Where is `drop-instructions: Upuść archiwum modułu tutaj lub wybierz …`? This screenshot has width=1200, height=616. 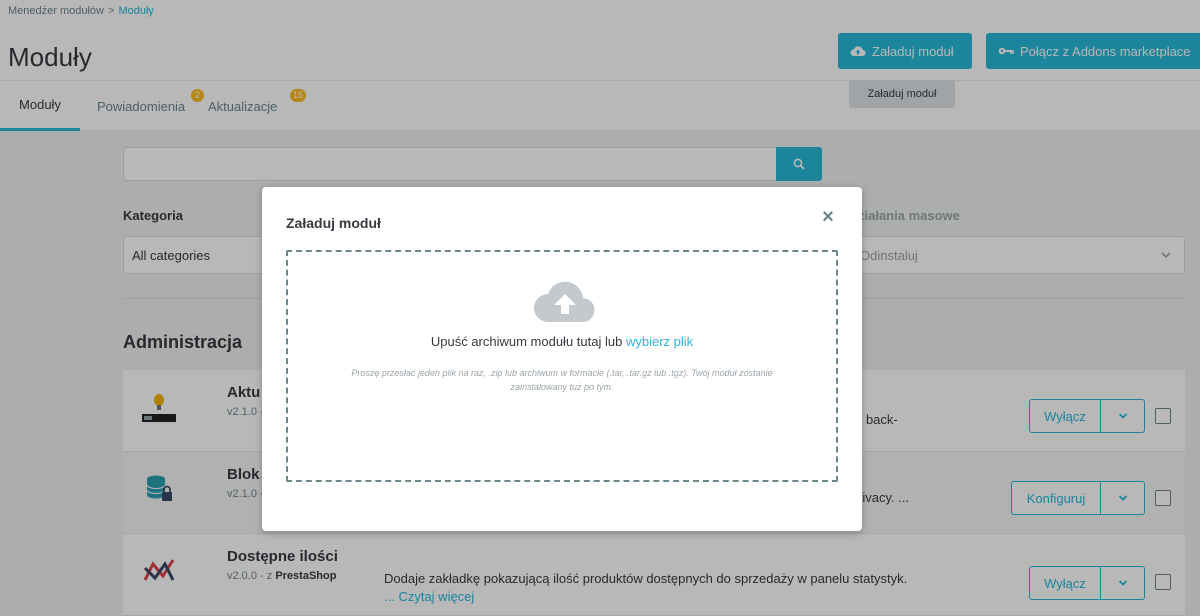 drop-instructions: Upuść archiwum modułu tutaj lub wybierz … is located at coordinates (562, 341).